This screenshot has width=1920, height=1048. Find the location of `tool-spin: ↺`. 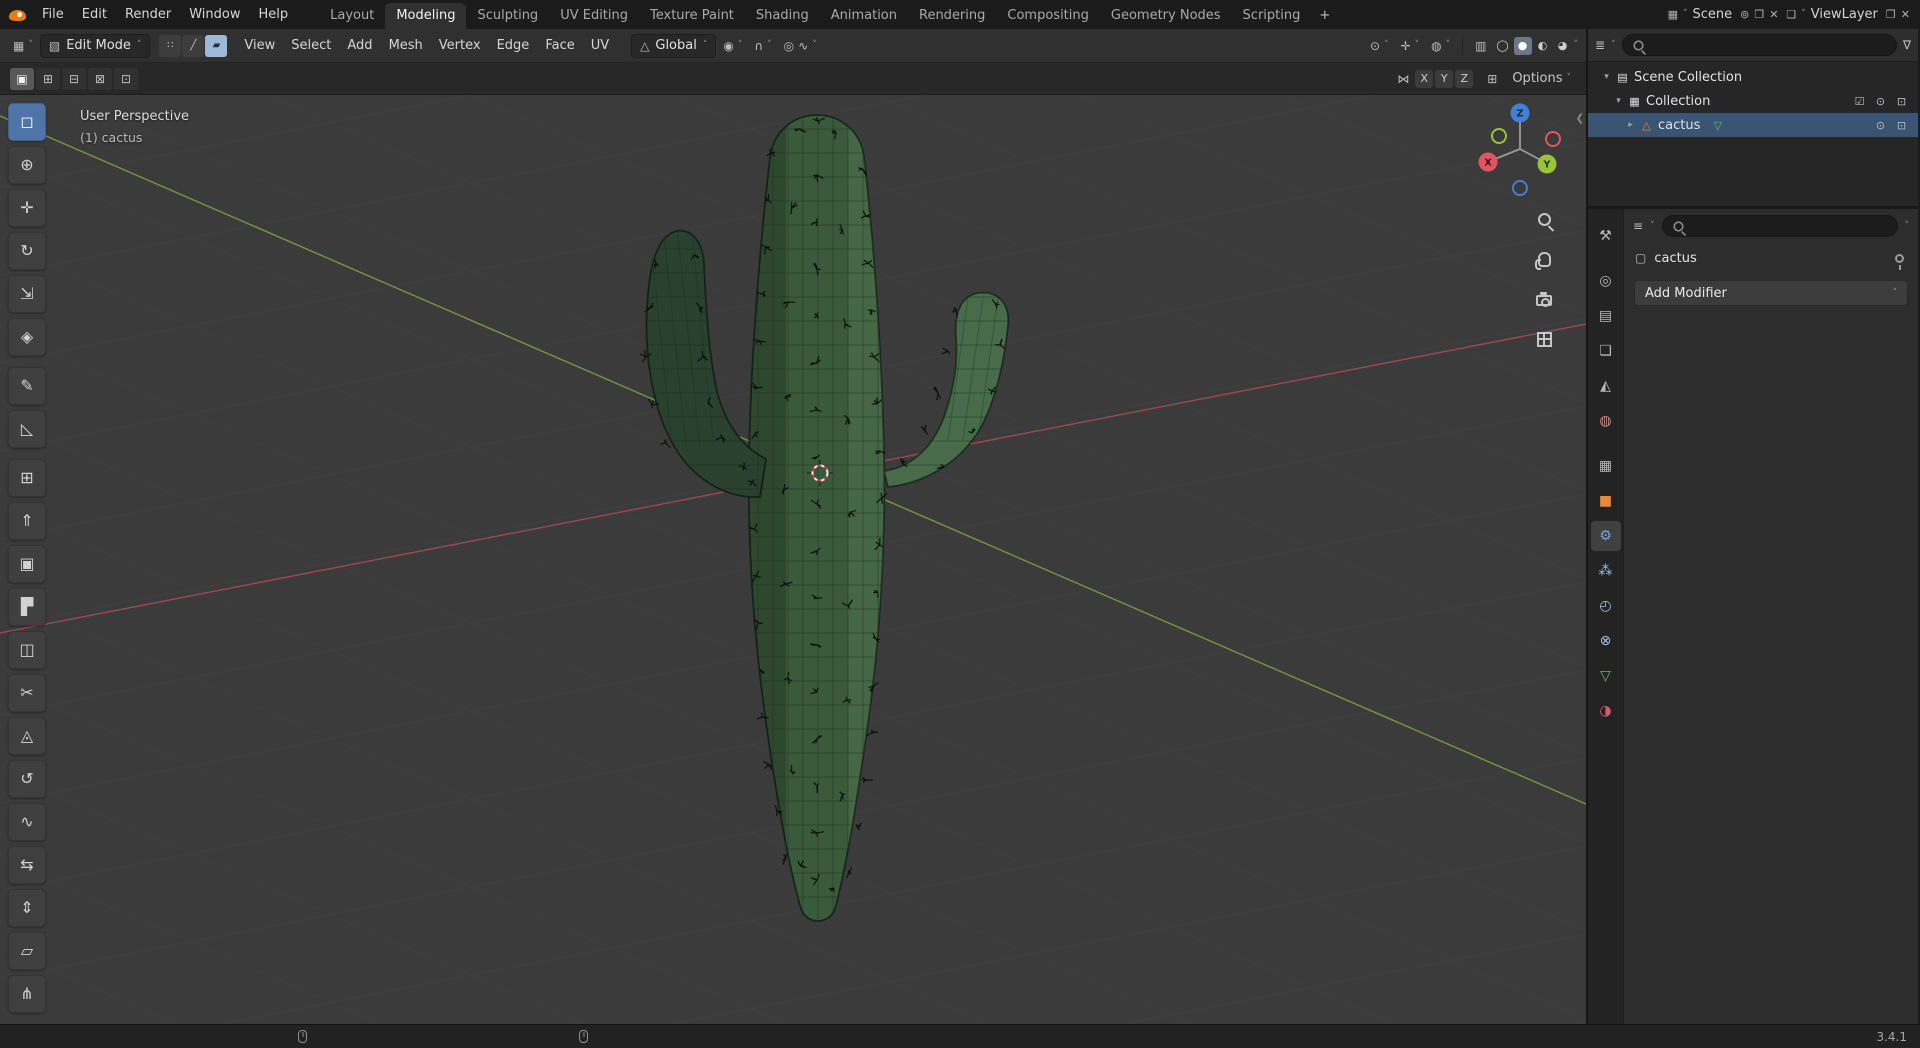

tool-spin: ↺ is located at coordinates (27, 779).